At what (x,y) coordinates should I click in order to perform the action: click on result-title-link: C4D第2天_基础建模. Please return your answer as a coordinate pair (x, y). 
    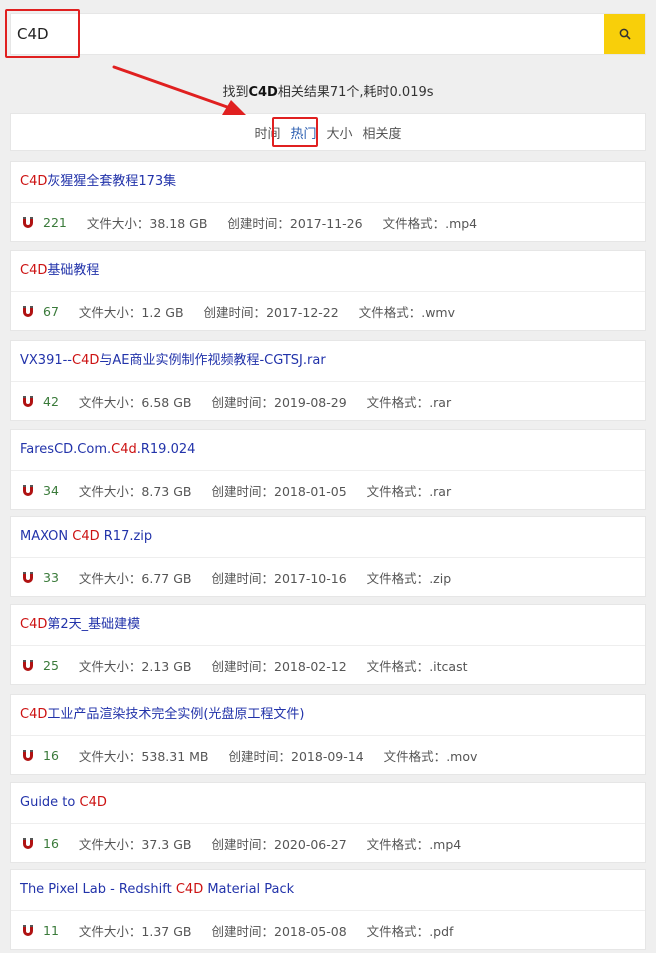
    Looking at the image, I should click on (328, 625).